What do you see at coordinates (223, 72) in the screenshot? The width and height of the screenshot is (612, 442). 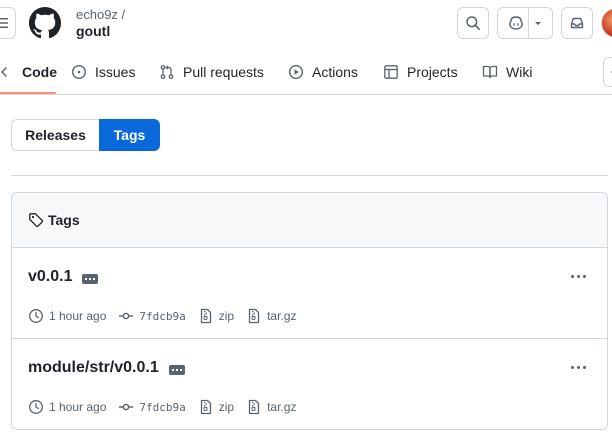 I see `tab-label: Pull requests` at bounding box center [223, 72].